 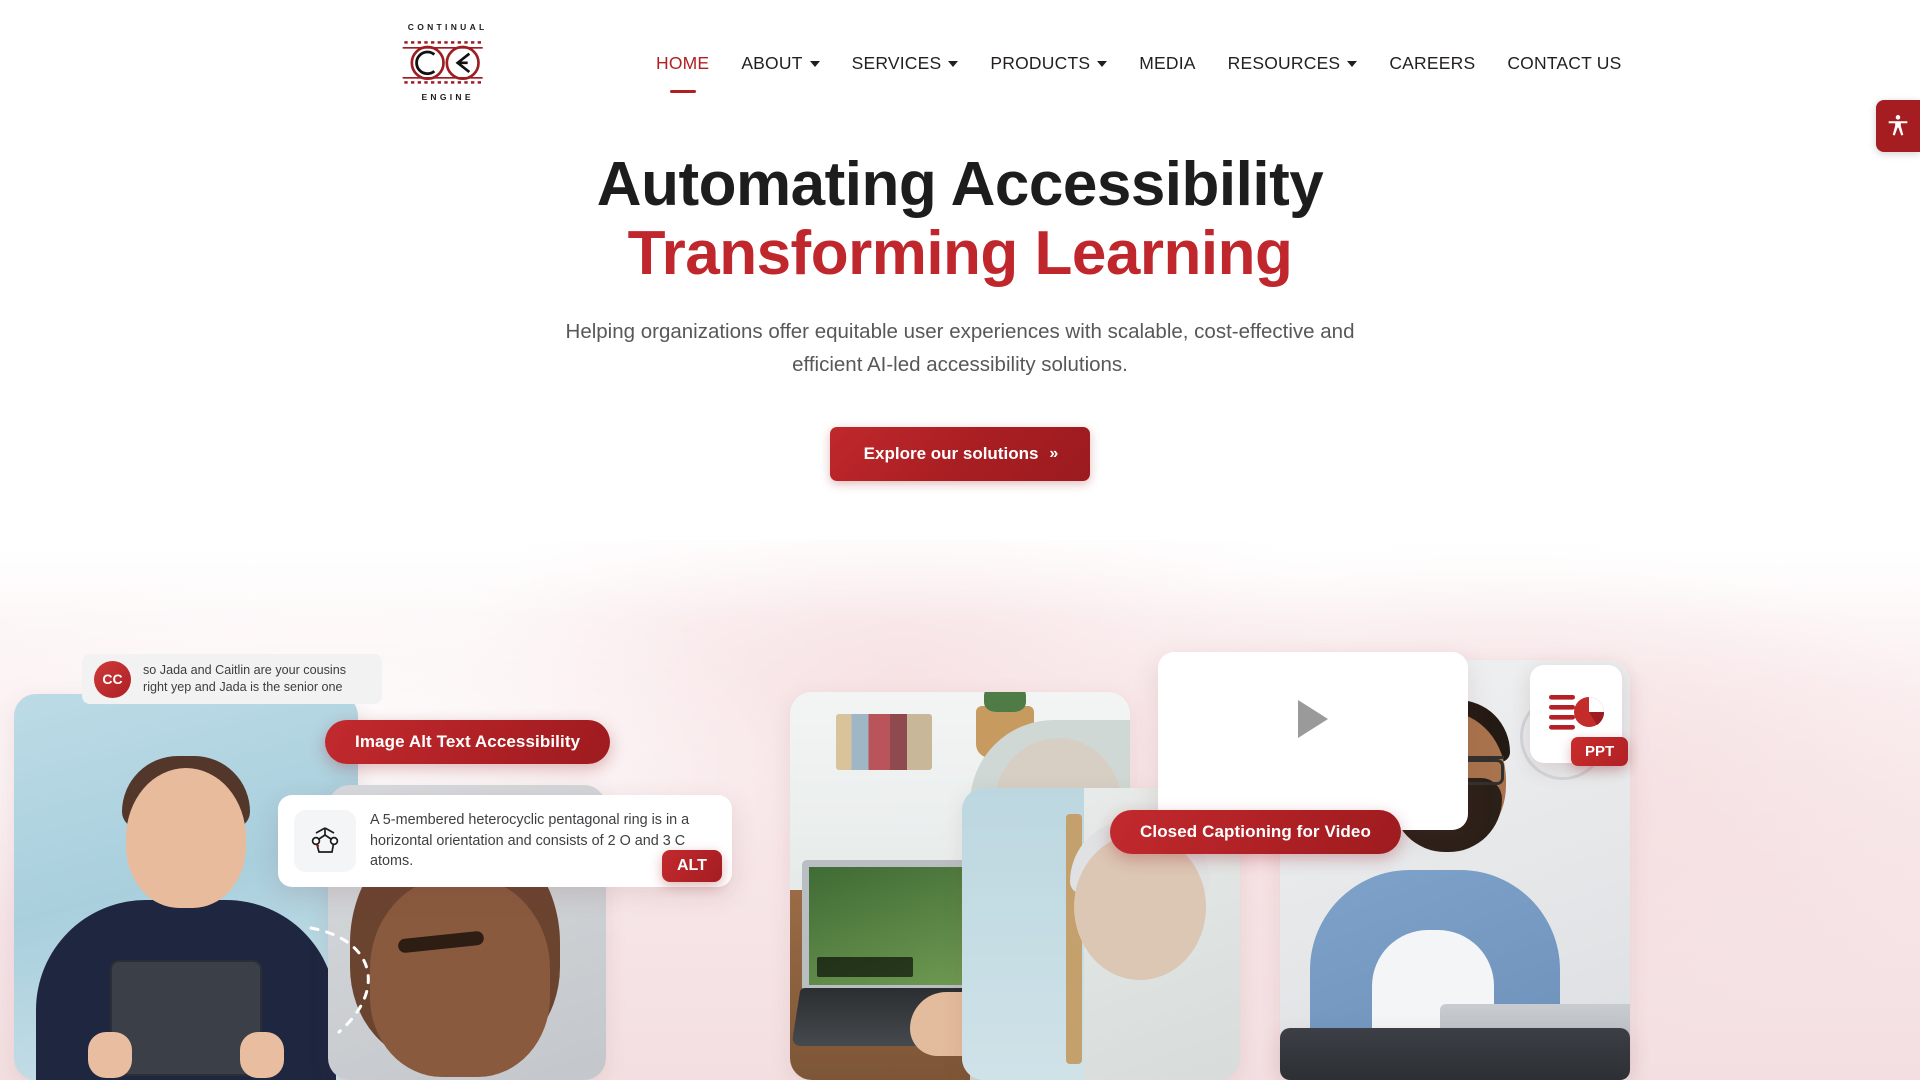 What do you see at coordinates (1313, 719) in the screenshot?
I see `play-triangle-icon` at bounding box center [1313, 719].